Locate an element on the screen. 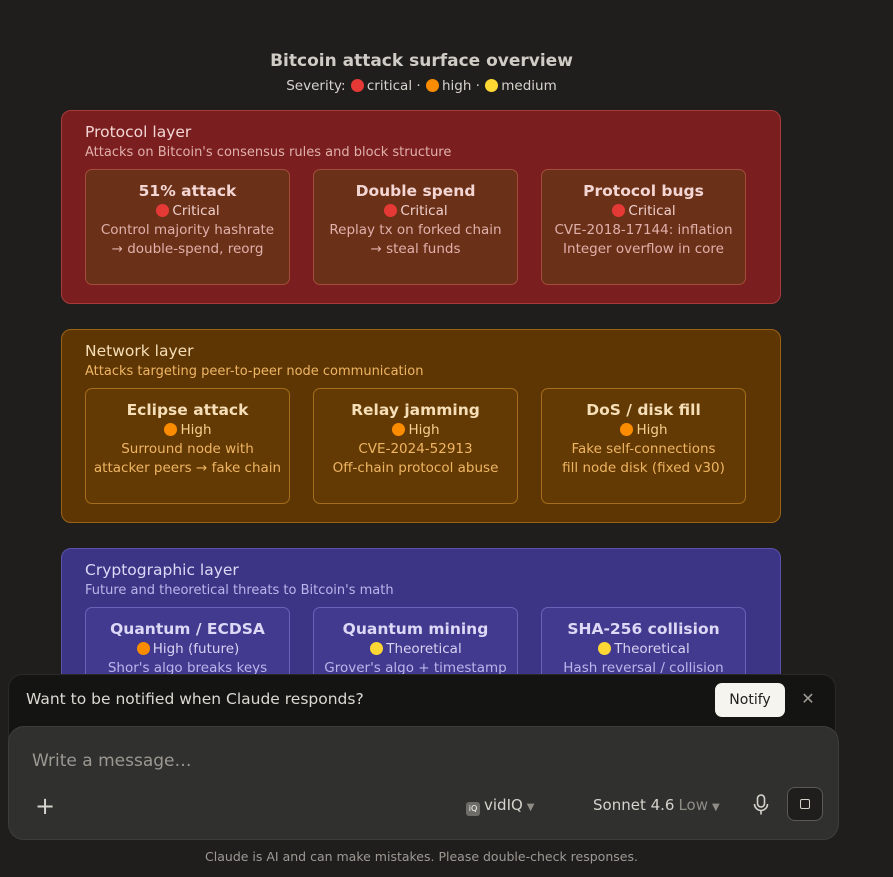  severity-legend: Severity: critical · high · medium is located at coordinates (421, 86).